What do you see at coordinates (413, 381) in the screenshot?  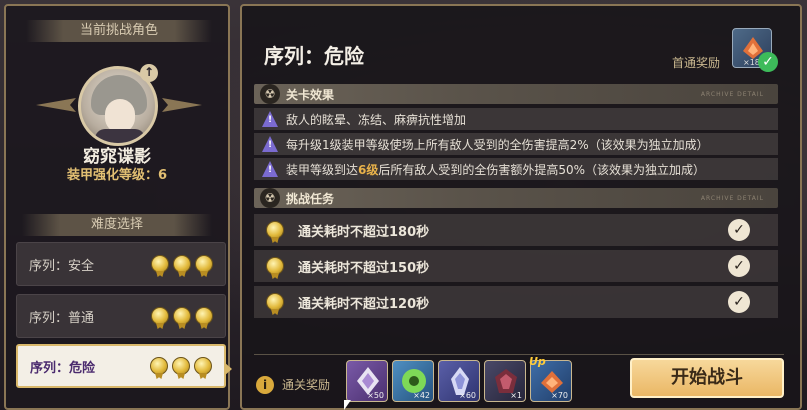 I see `reward-item-green-disc: ×42` at bounding box center [413, 381].